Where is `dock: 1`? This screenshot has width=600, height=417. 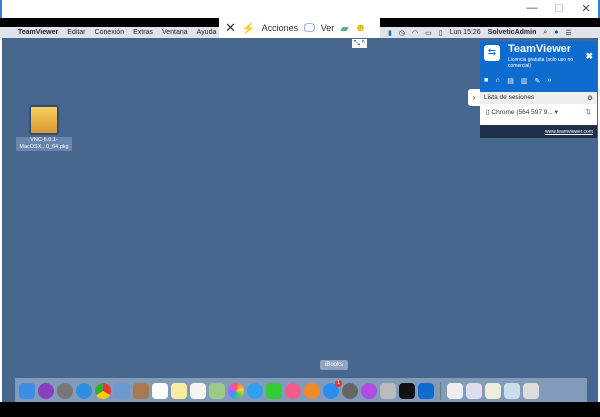
dock: 1 is located at coordinates (301, 390).